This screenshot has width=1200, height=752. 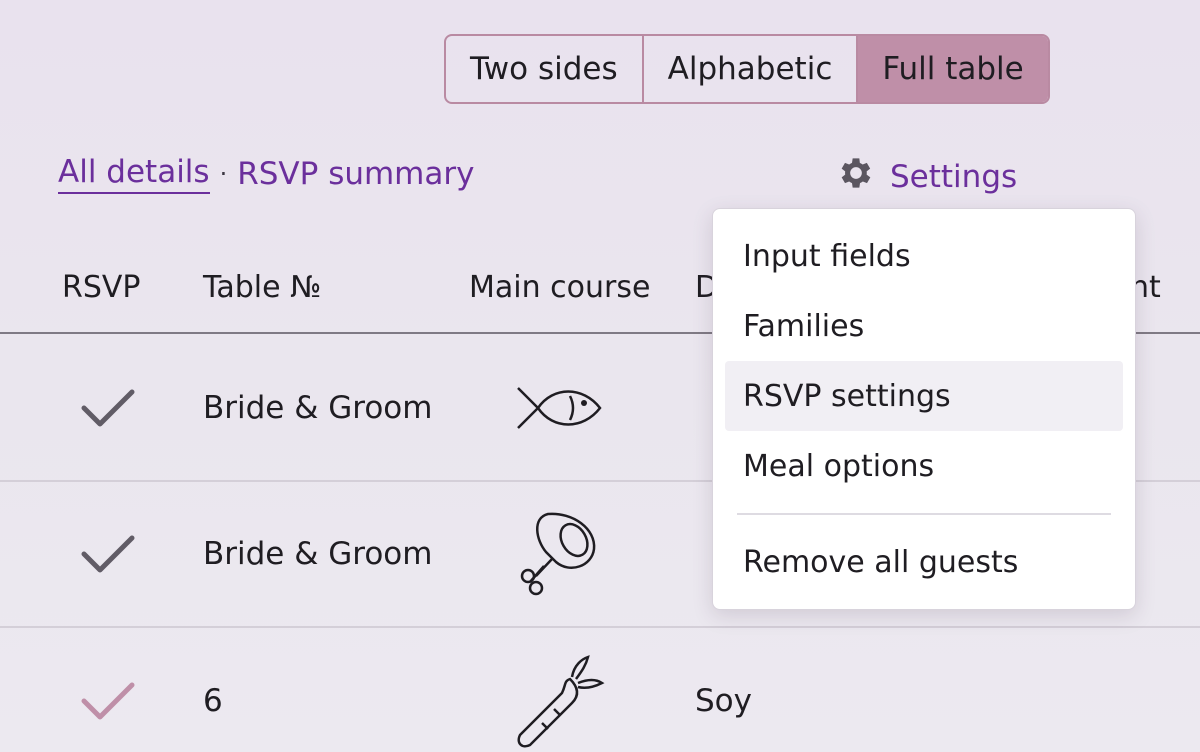 What do you see at coordinates (723, 701) in the screenshot?
I see `diet-cell: Soy` at bounding box center [723, 701].